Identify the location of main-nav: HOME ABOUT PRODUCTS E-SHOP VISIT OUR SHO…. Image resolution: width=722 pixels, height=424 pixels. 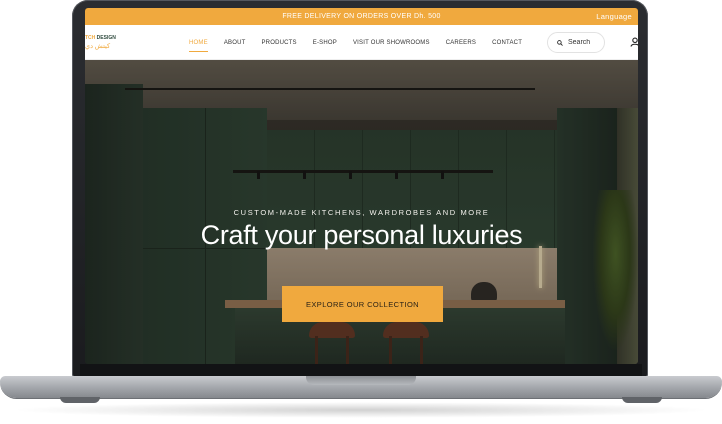
(363, 42).